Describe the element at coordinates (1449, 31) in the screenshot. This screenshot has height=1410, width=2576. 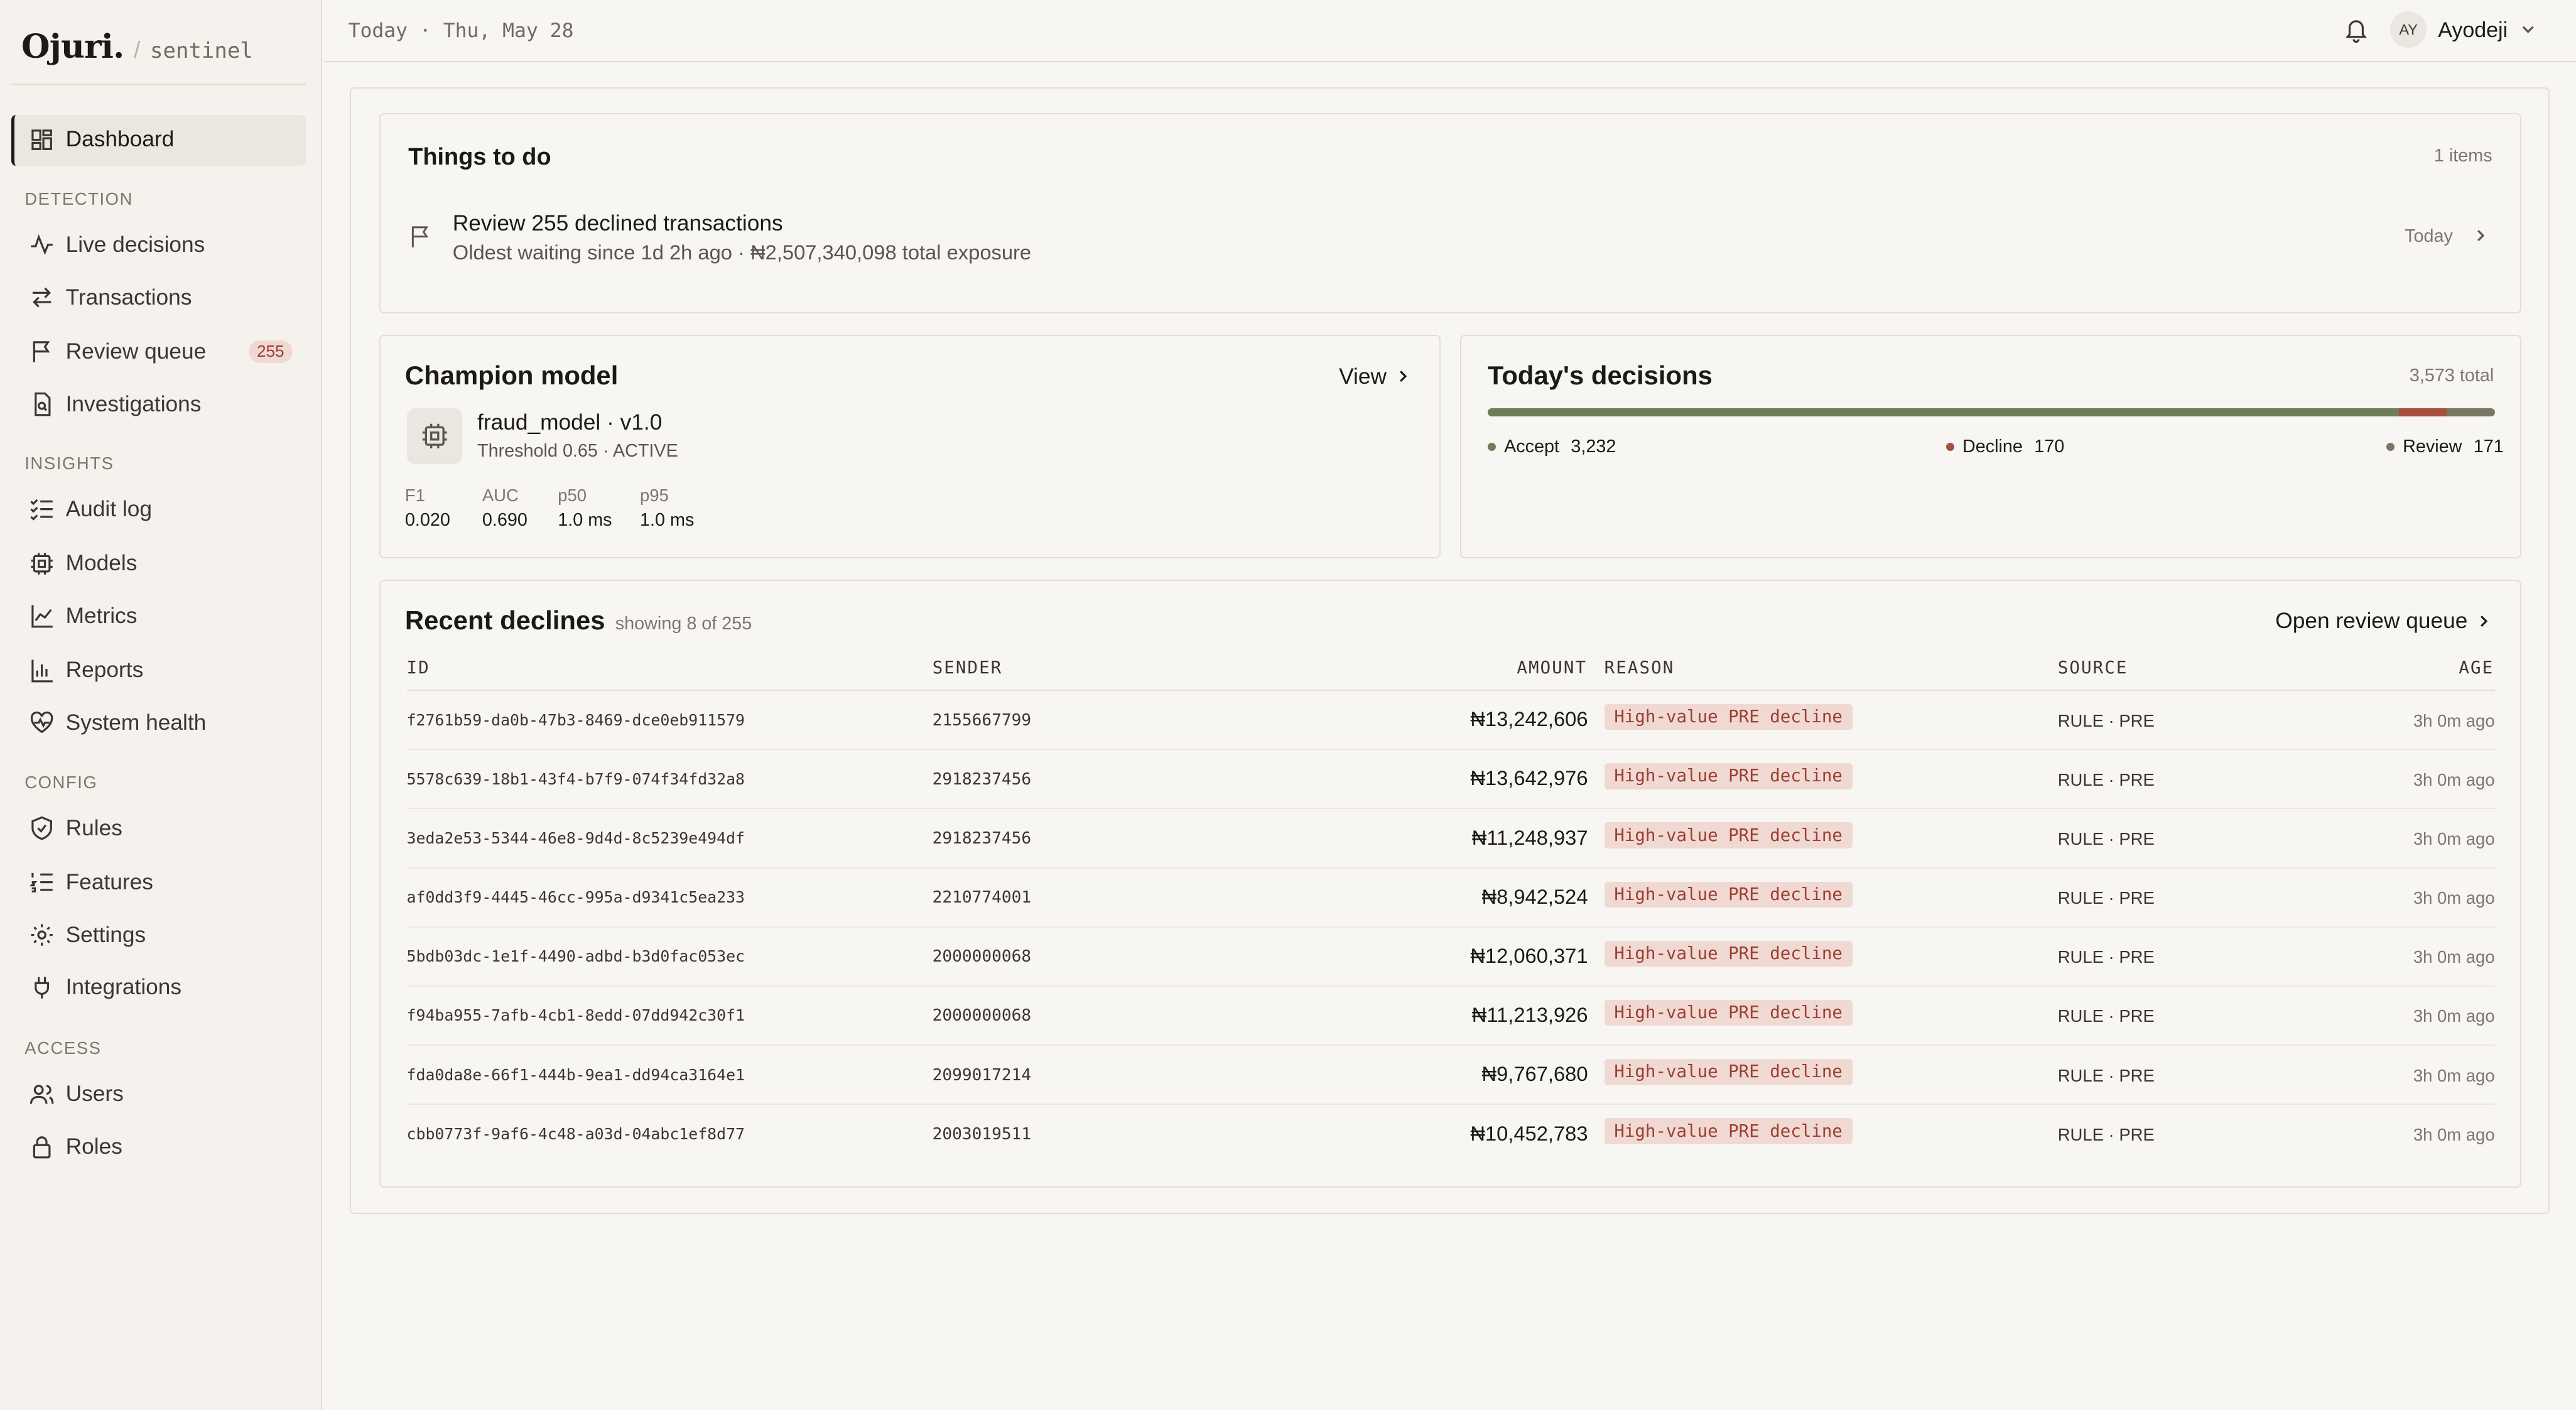
I see `top-bar: Today · Thu, May 28 AY Ayodeji` at that location.